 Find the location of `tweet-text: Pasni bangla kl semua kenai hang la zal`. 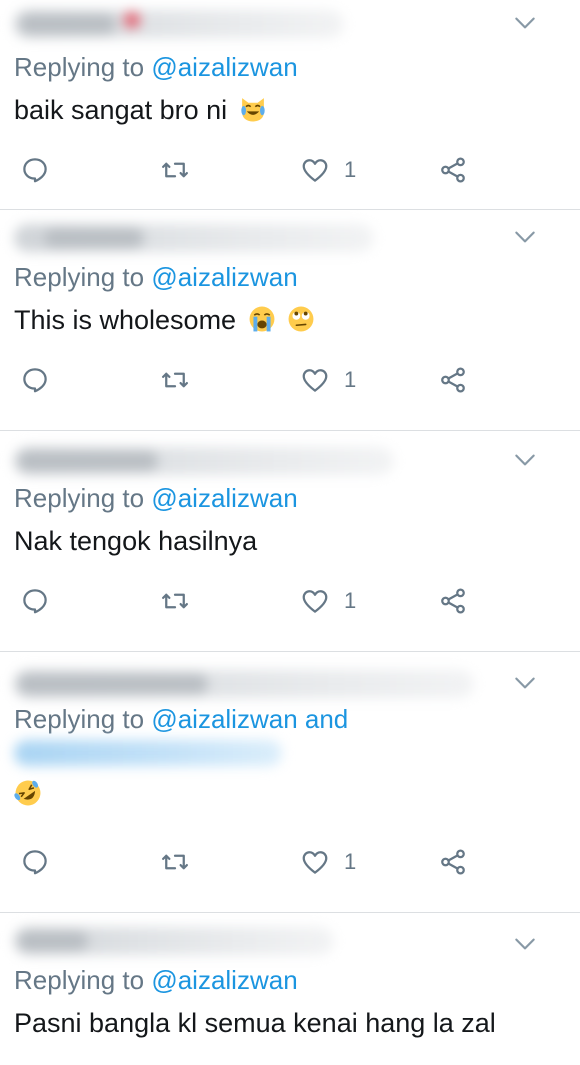

tweet-text: Pasni bangla kl semua kenai hang la zal is located at coordinates (290, 1023).